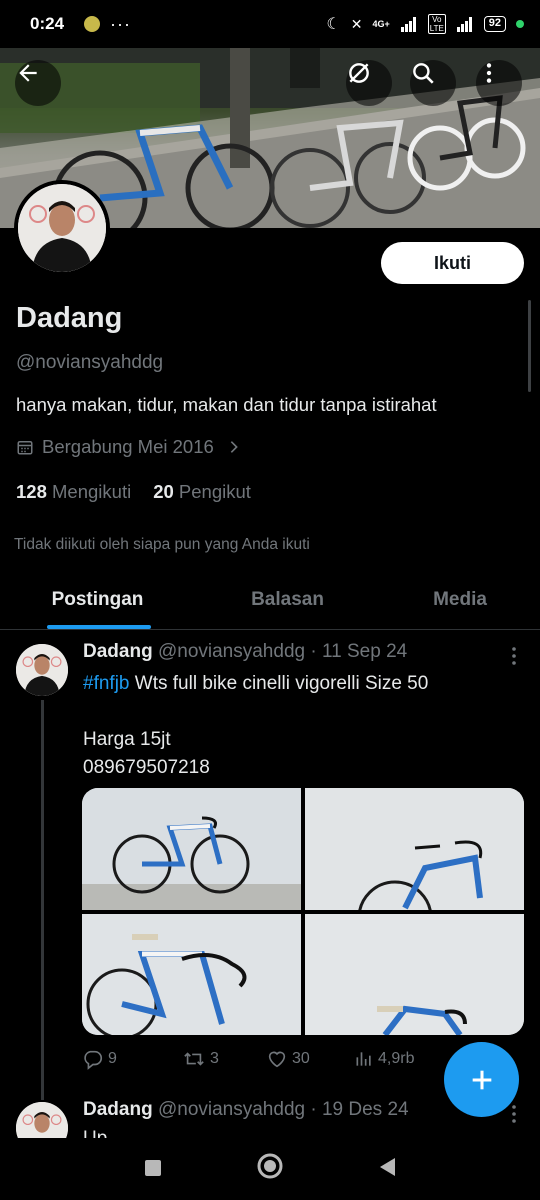 This screenshot has width=540, height=1200. I want to click on joined-label: Bergabung Mei 2016, so click(128, 446).